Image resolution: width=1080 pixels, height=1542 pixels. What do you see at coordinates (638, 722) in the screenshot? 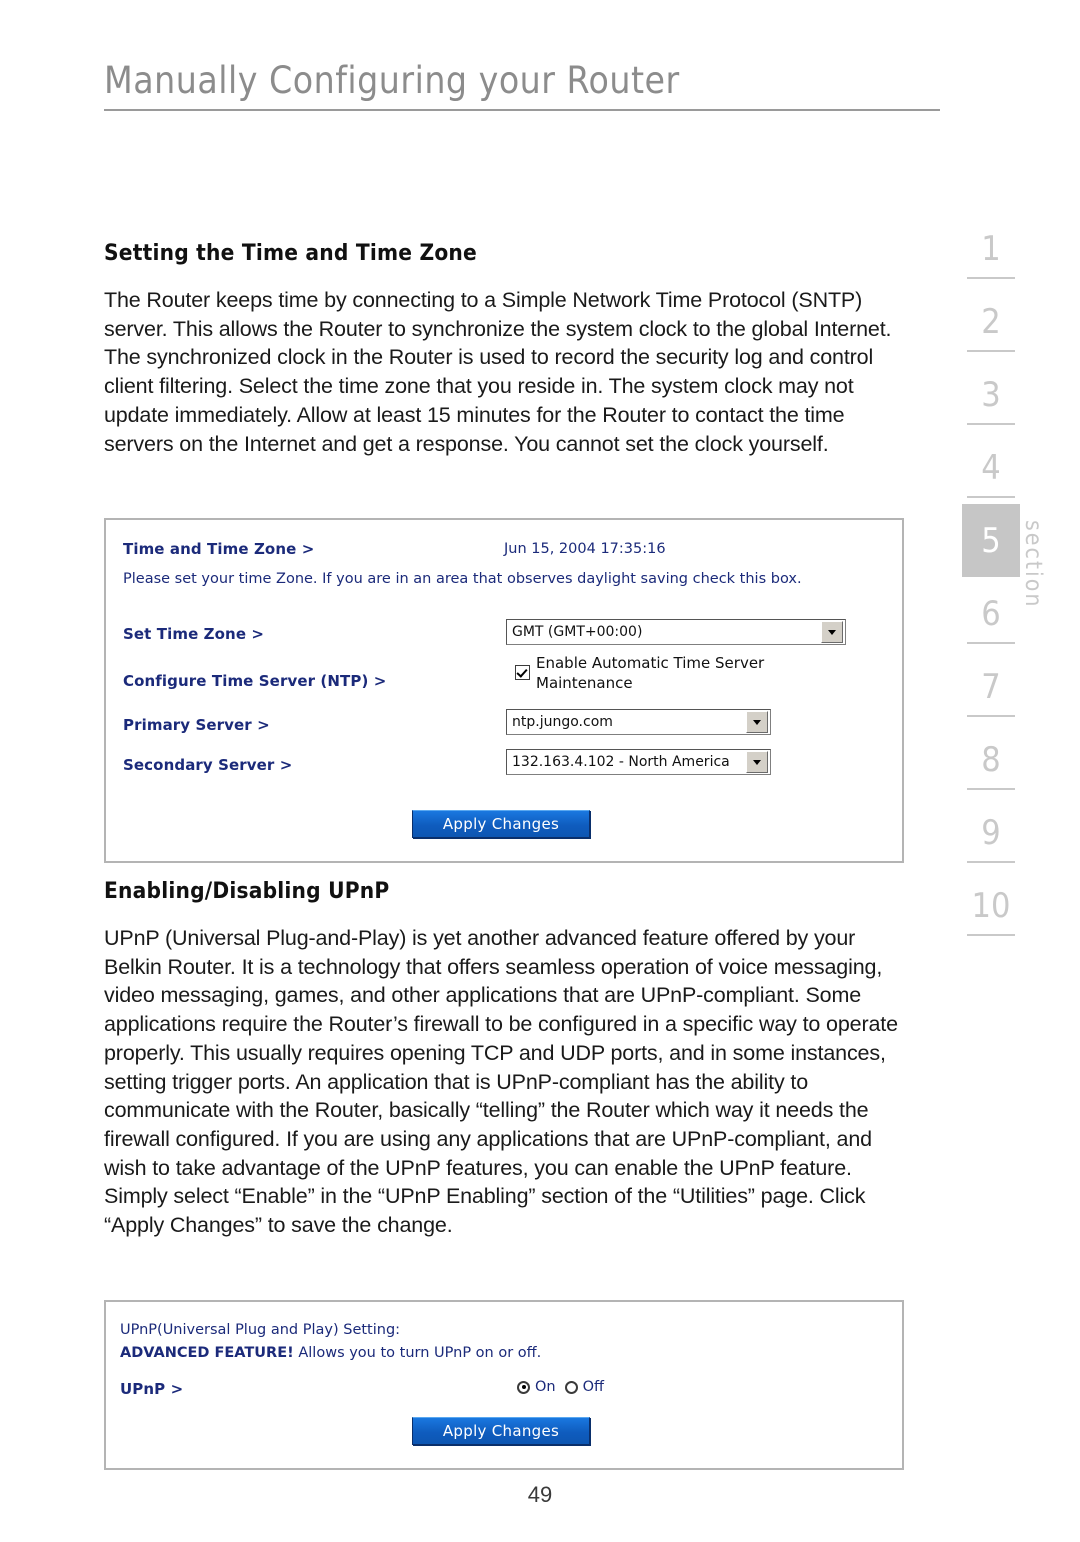
I see `primary-server-select: ntp.jungo.com` at bounding box center [638, 722].